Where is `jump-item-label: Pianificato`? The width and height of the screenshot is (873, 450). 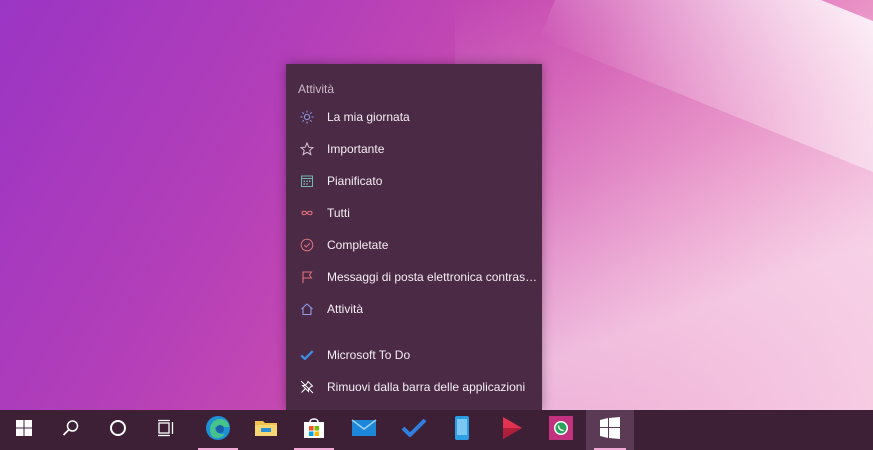
jump-item-label: Pianificato is located at coordinates (355, 181).